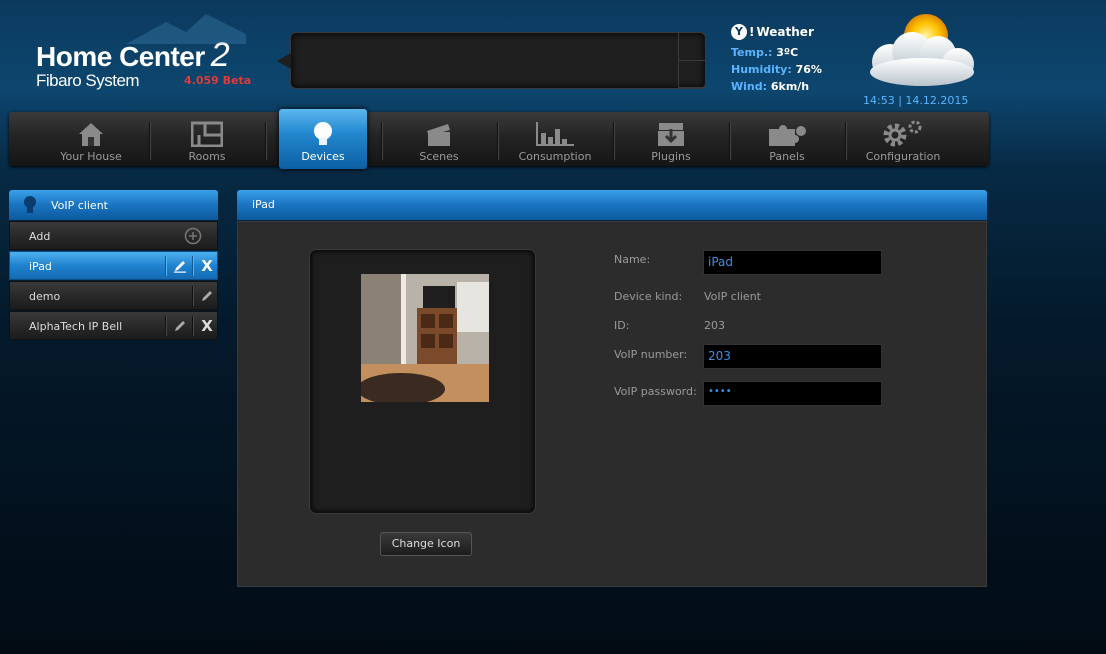  I want to click on house-icon, so click(91, 134).